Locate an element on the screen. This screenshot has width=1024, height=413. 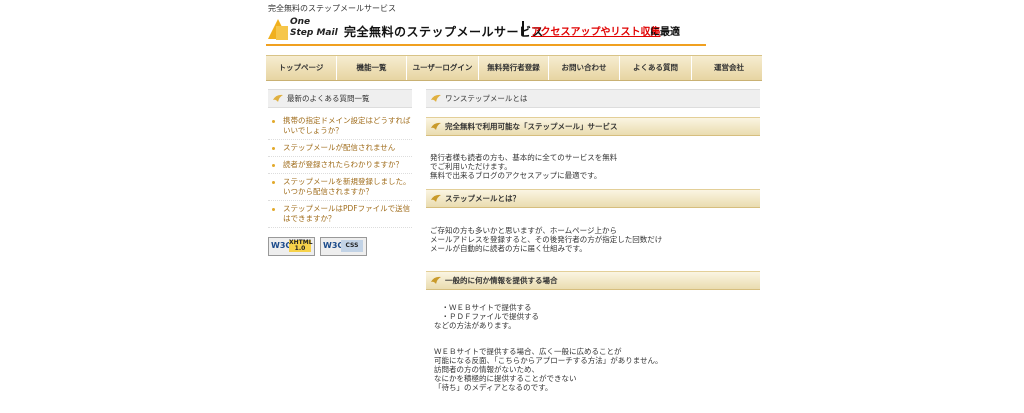
faq-link: 携帯の指定ドメイン設定はどうすればいいでしょうか？ is located at coordinates (340, 128).